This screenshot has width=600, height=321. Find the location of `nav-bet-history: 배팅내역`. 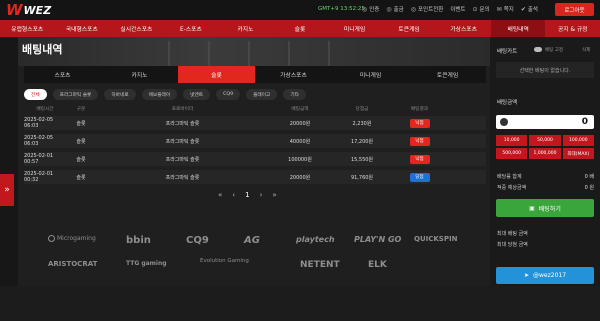

nav-bet-history: 배팅내역 is located at coordinates (518, 28).